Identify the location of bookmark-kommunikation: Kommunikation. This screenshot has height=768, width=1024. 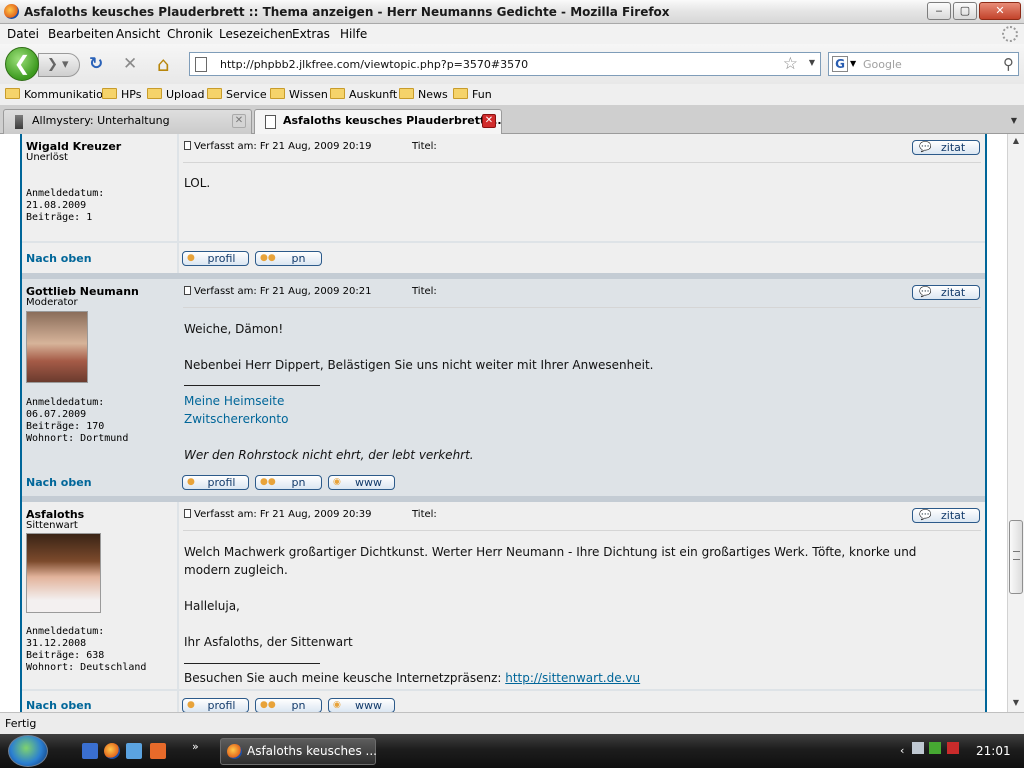
(57, 94).